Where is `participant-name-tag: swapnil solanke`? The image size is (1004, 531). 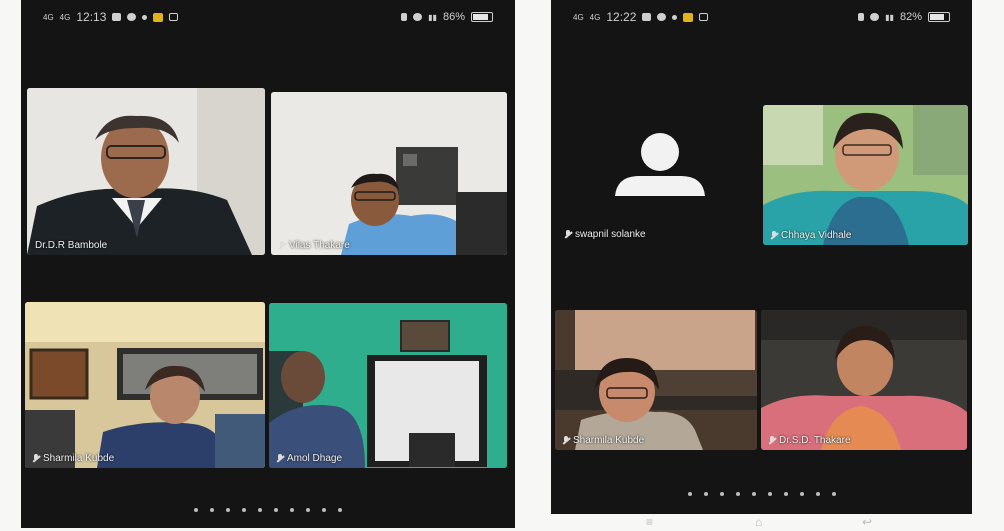
participant-name-tag: swapnil solanke is located at coordinates (605, 234).